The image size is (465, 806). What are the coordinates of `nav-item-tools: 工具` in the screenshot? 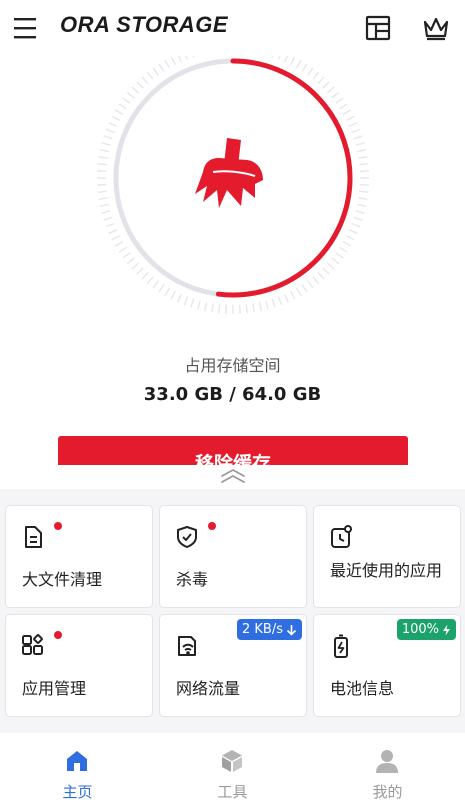 It's located at (232, 769).